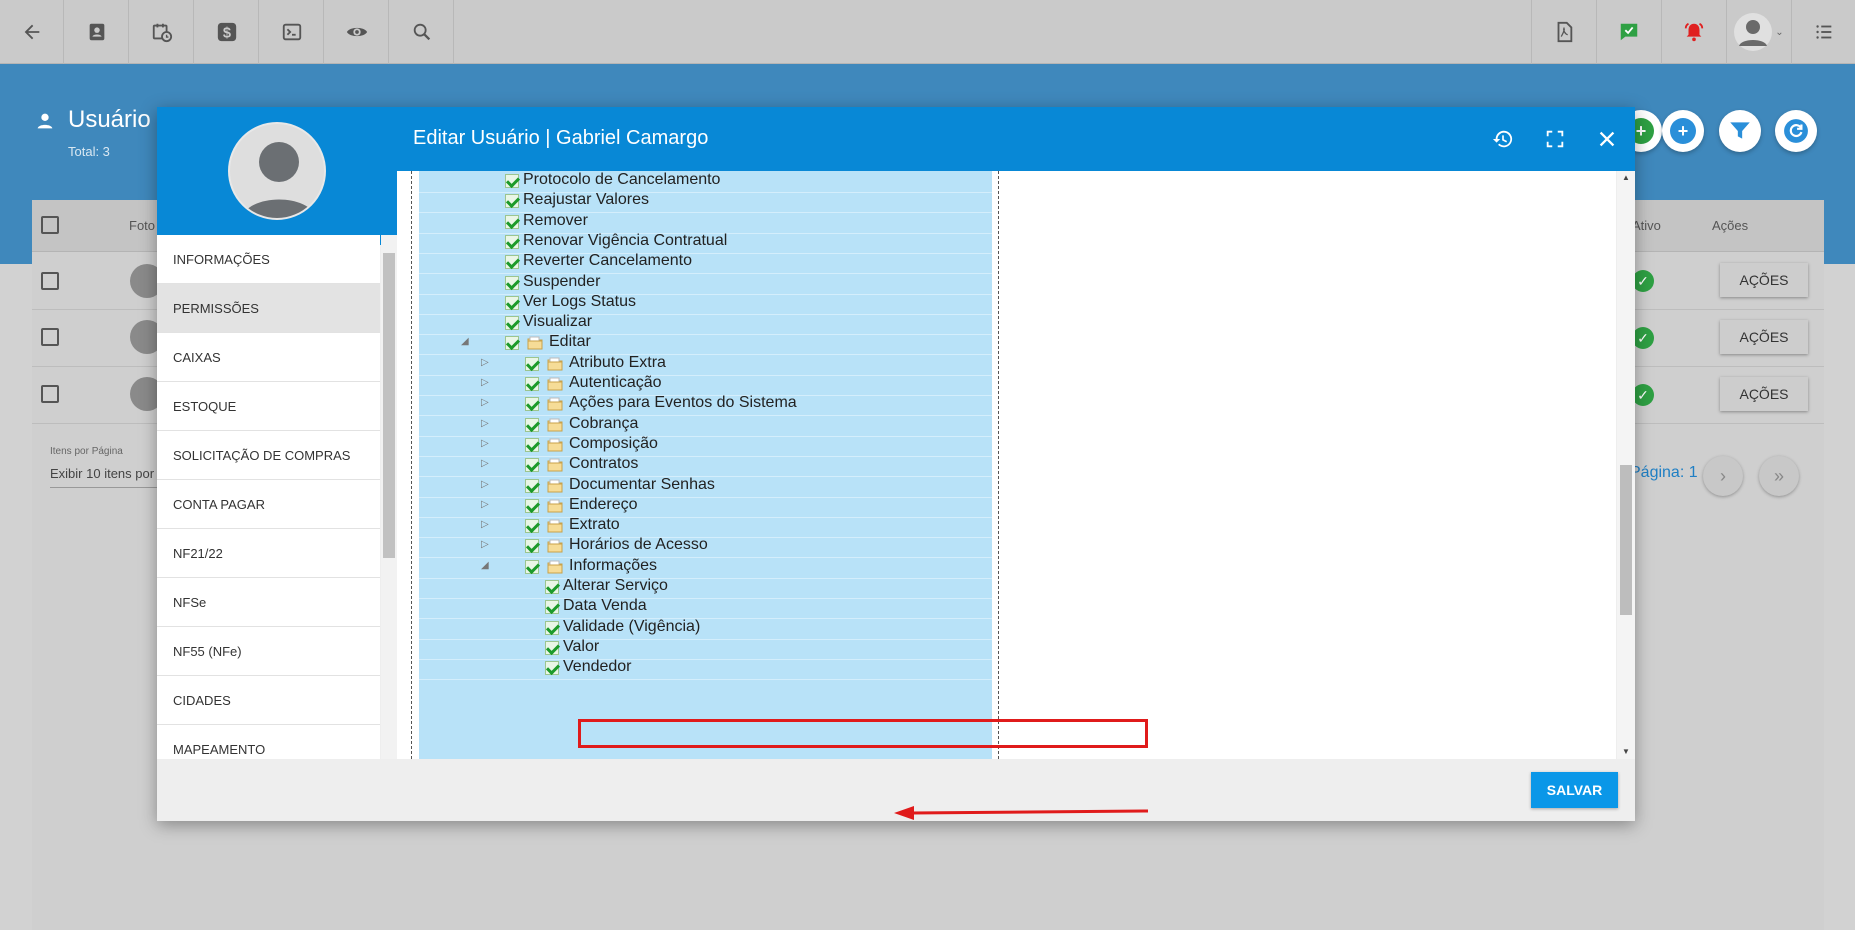 The image size is (1855, 930). What do you see at coordinates (1643, 338) in the screenshot?
I see `active-check-icon: ✓` at bounding box center [1643, 338].